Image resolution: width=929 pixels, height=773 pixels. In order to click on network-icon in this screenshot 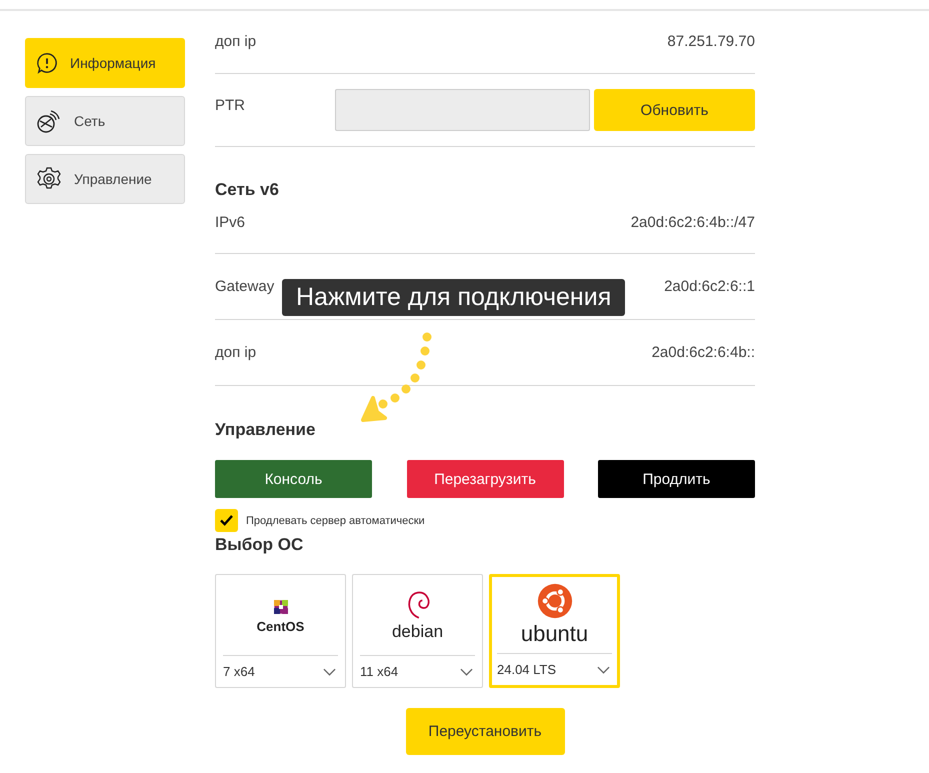, I will do `click(49, 121)`.